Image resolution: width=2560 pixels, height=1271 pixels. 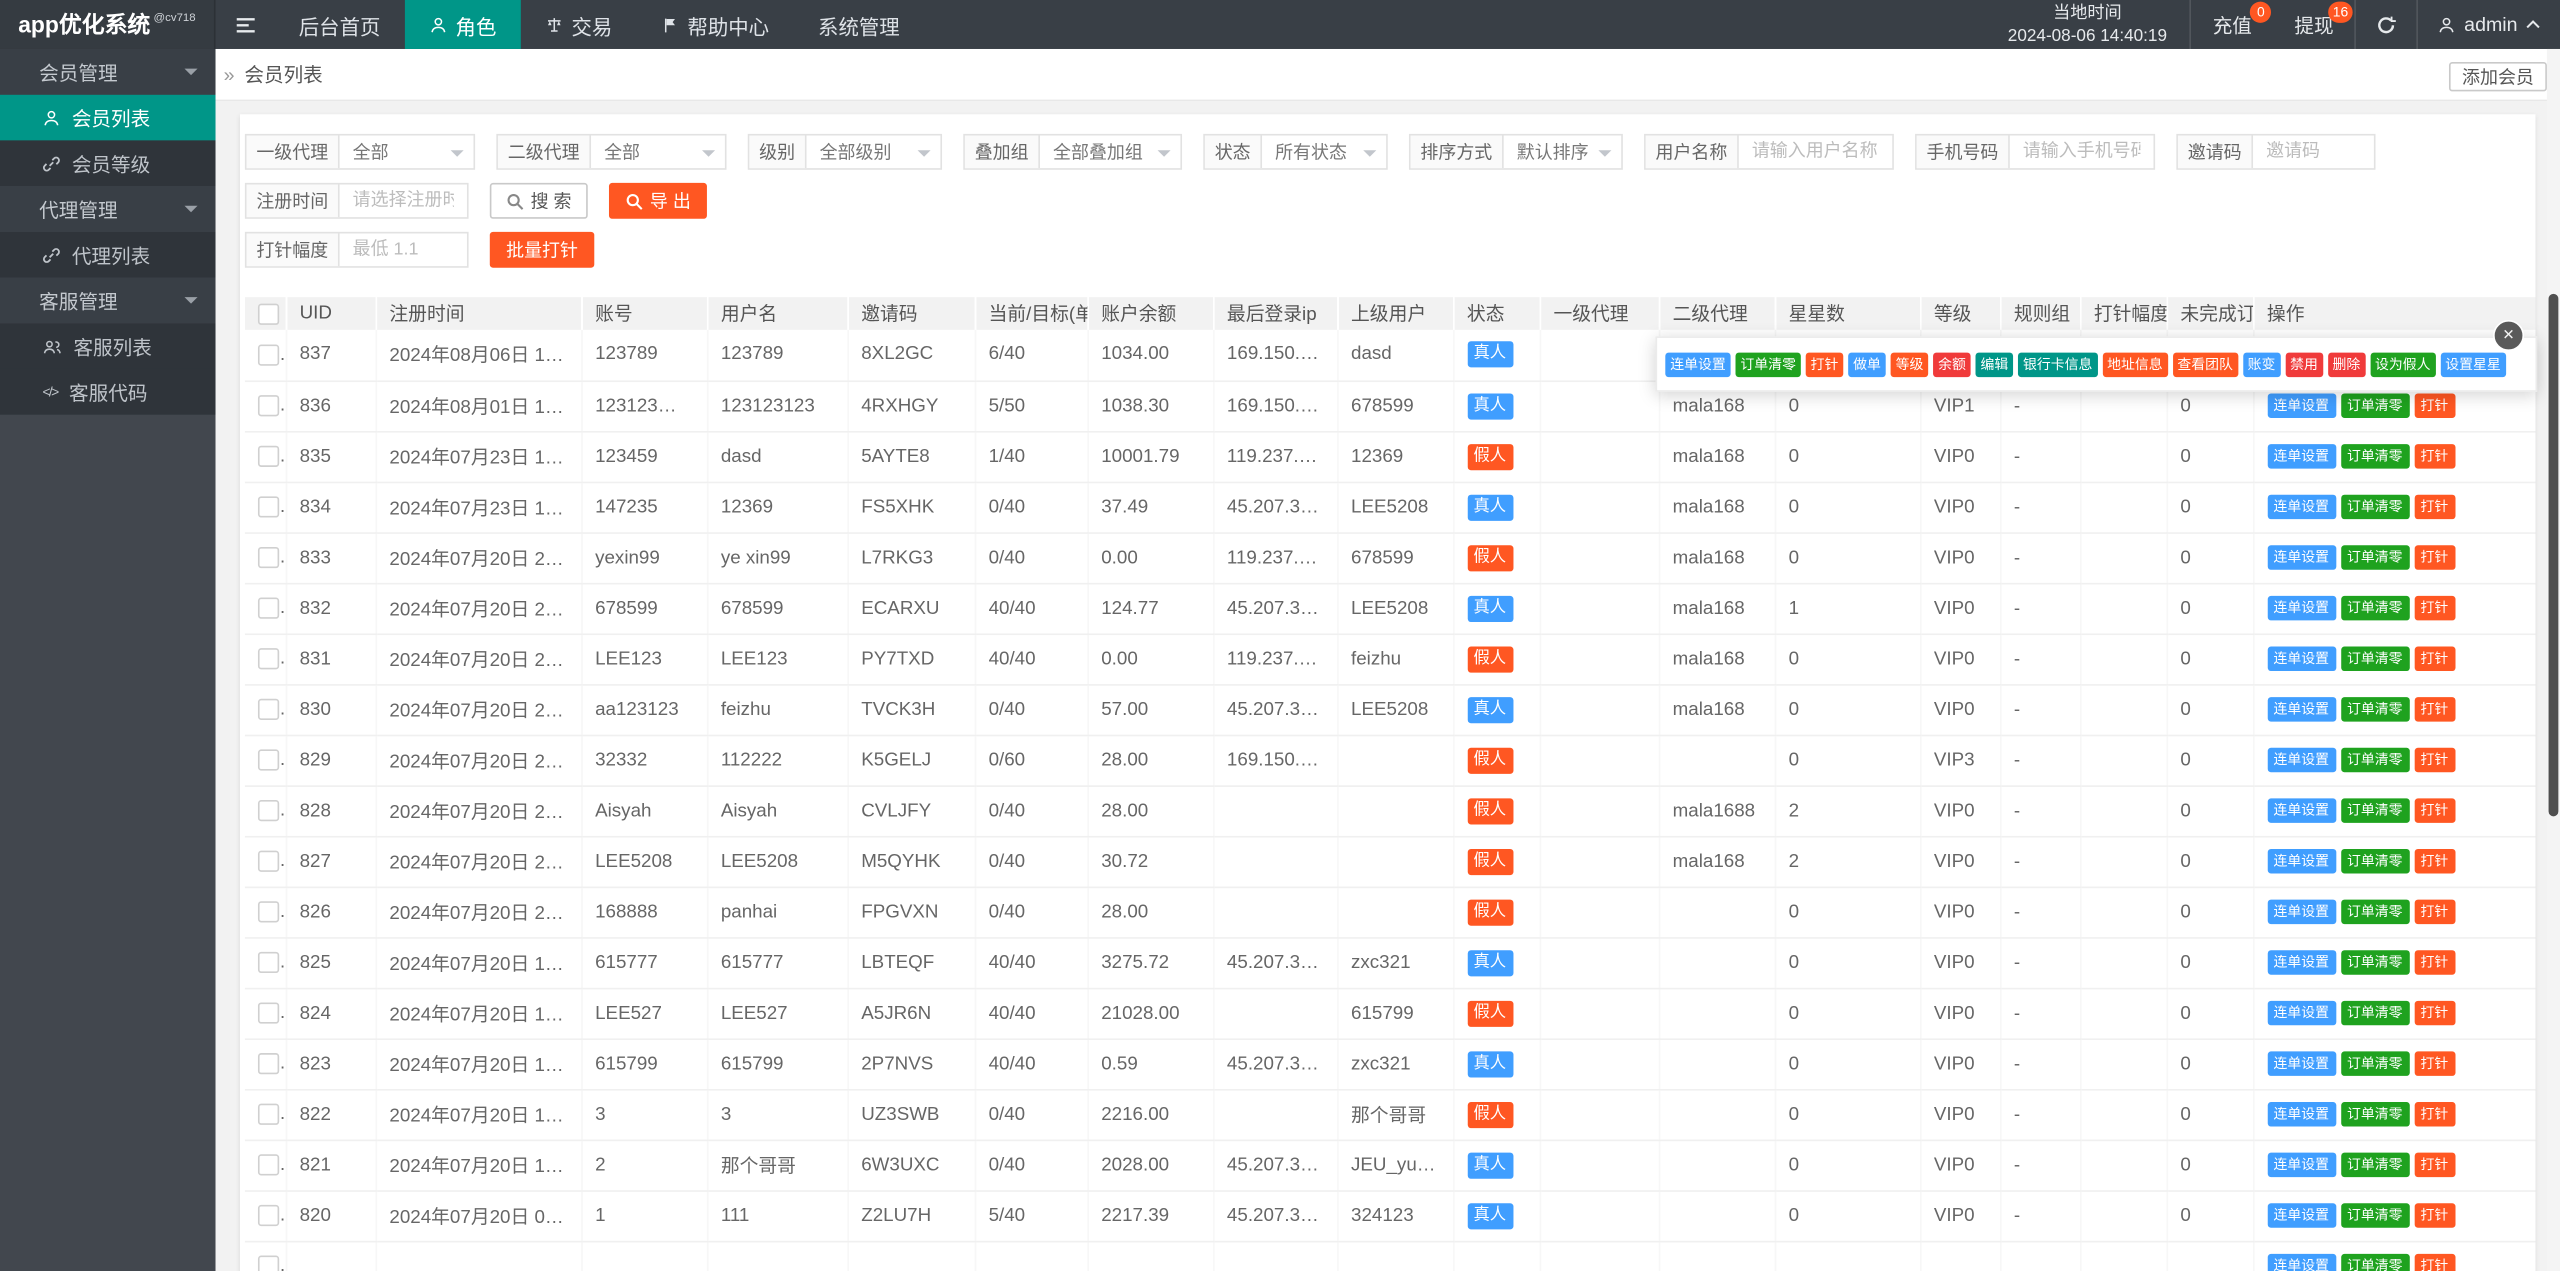 What do you see at coordinates (462, 24) in the screenshot?
I see `nav-item-role: 角色` at bounding box center [462, 24].